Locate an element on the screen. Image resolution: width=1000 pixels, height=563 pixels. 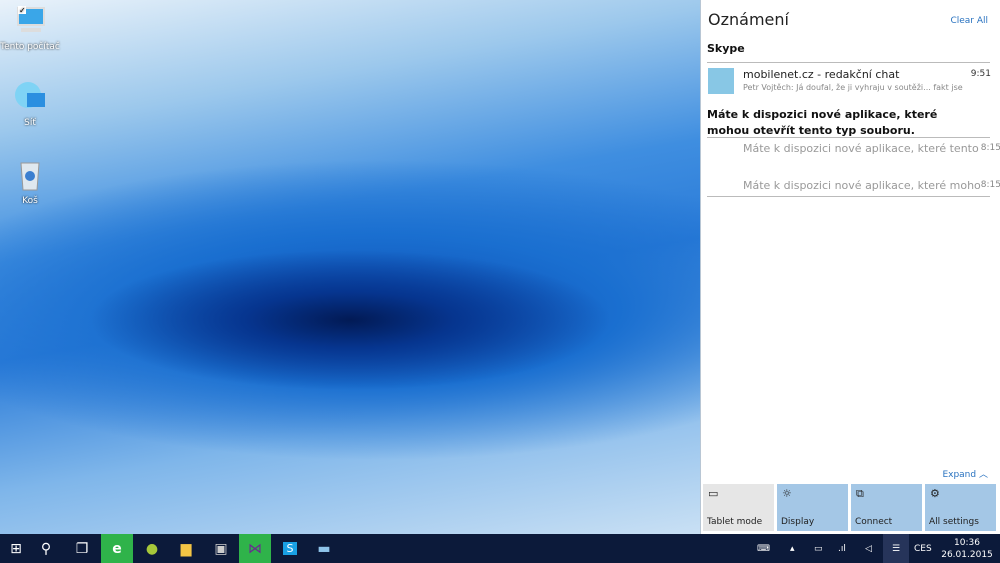
clock: 10:36 26.01.2015 is located at coordinates (967, 548).